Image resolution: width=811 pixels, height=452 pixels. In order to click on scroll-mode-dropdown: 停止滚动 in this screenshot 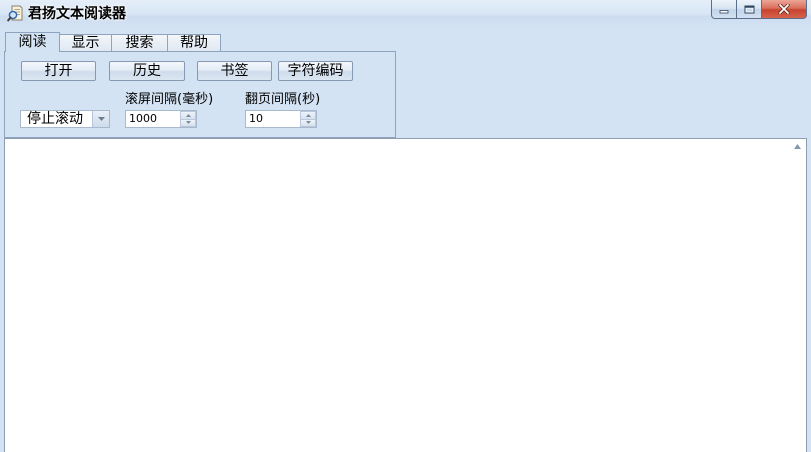, I will do `click(65, 119)`.